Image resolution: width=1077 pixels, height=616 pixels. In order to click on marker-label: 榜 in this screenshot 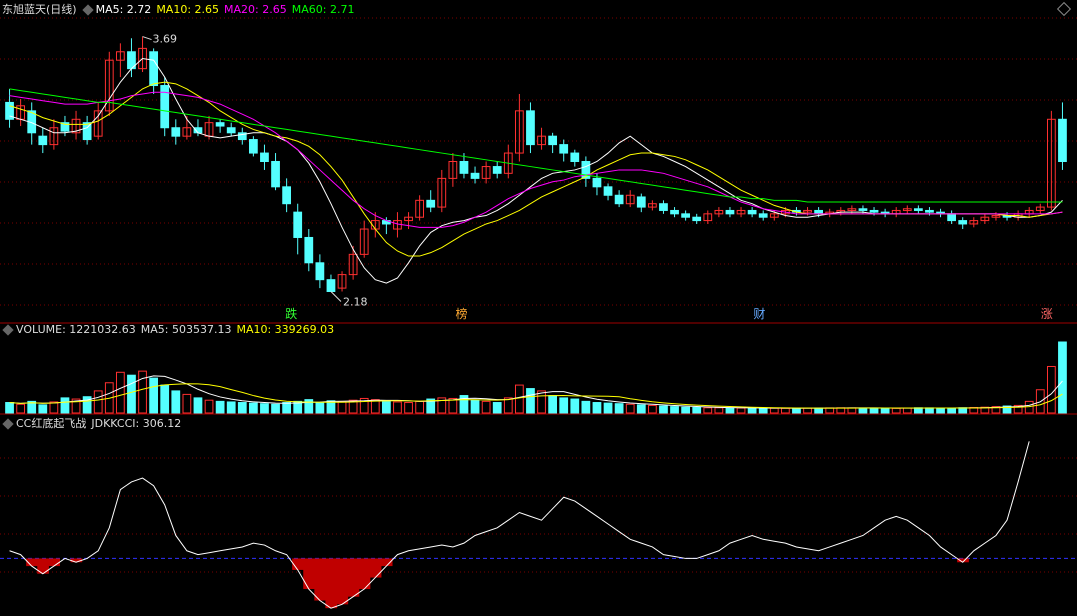, I will do `click(462, 313)`.